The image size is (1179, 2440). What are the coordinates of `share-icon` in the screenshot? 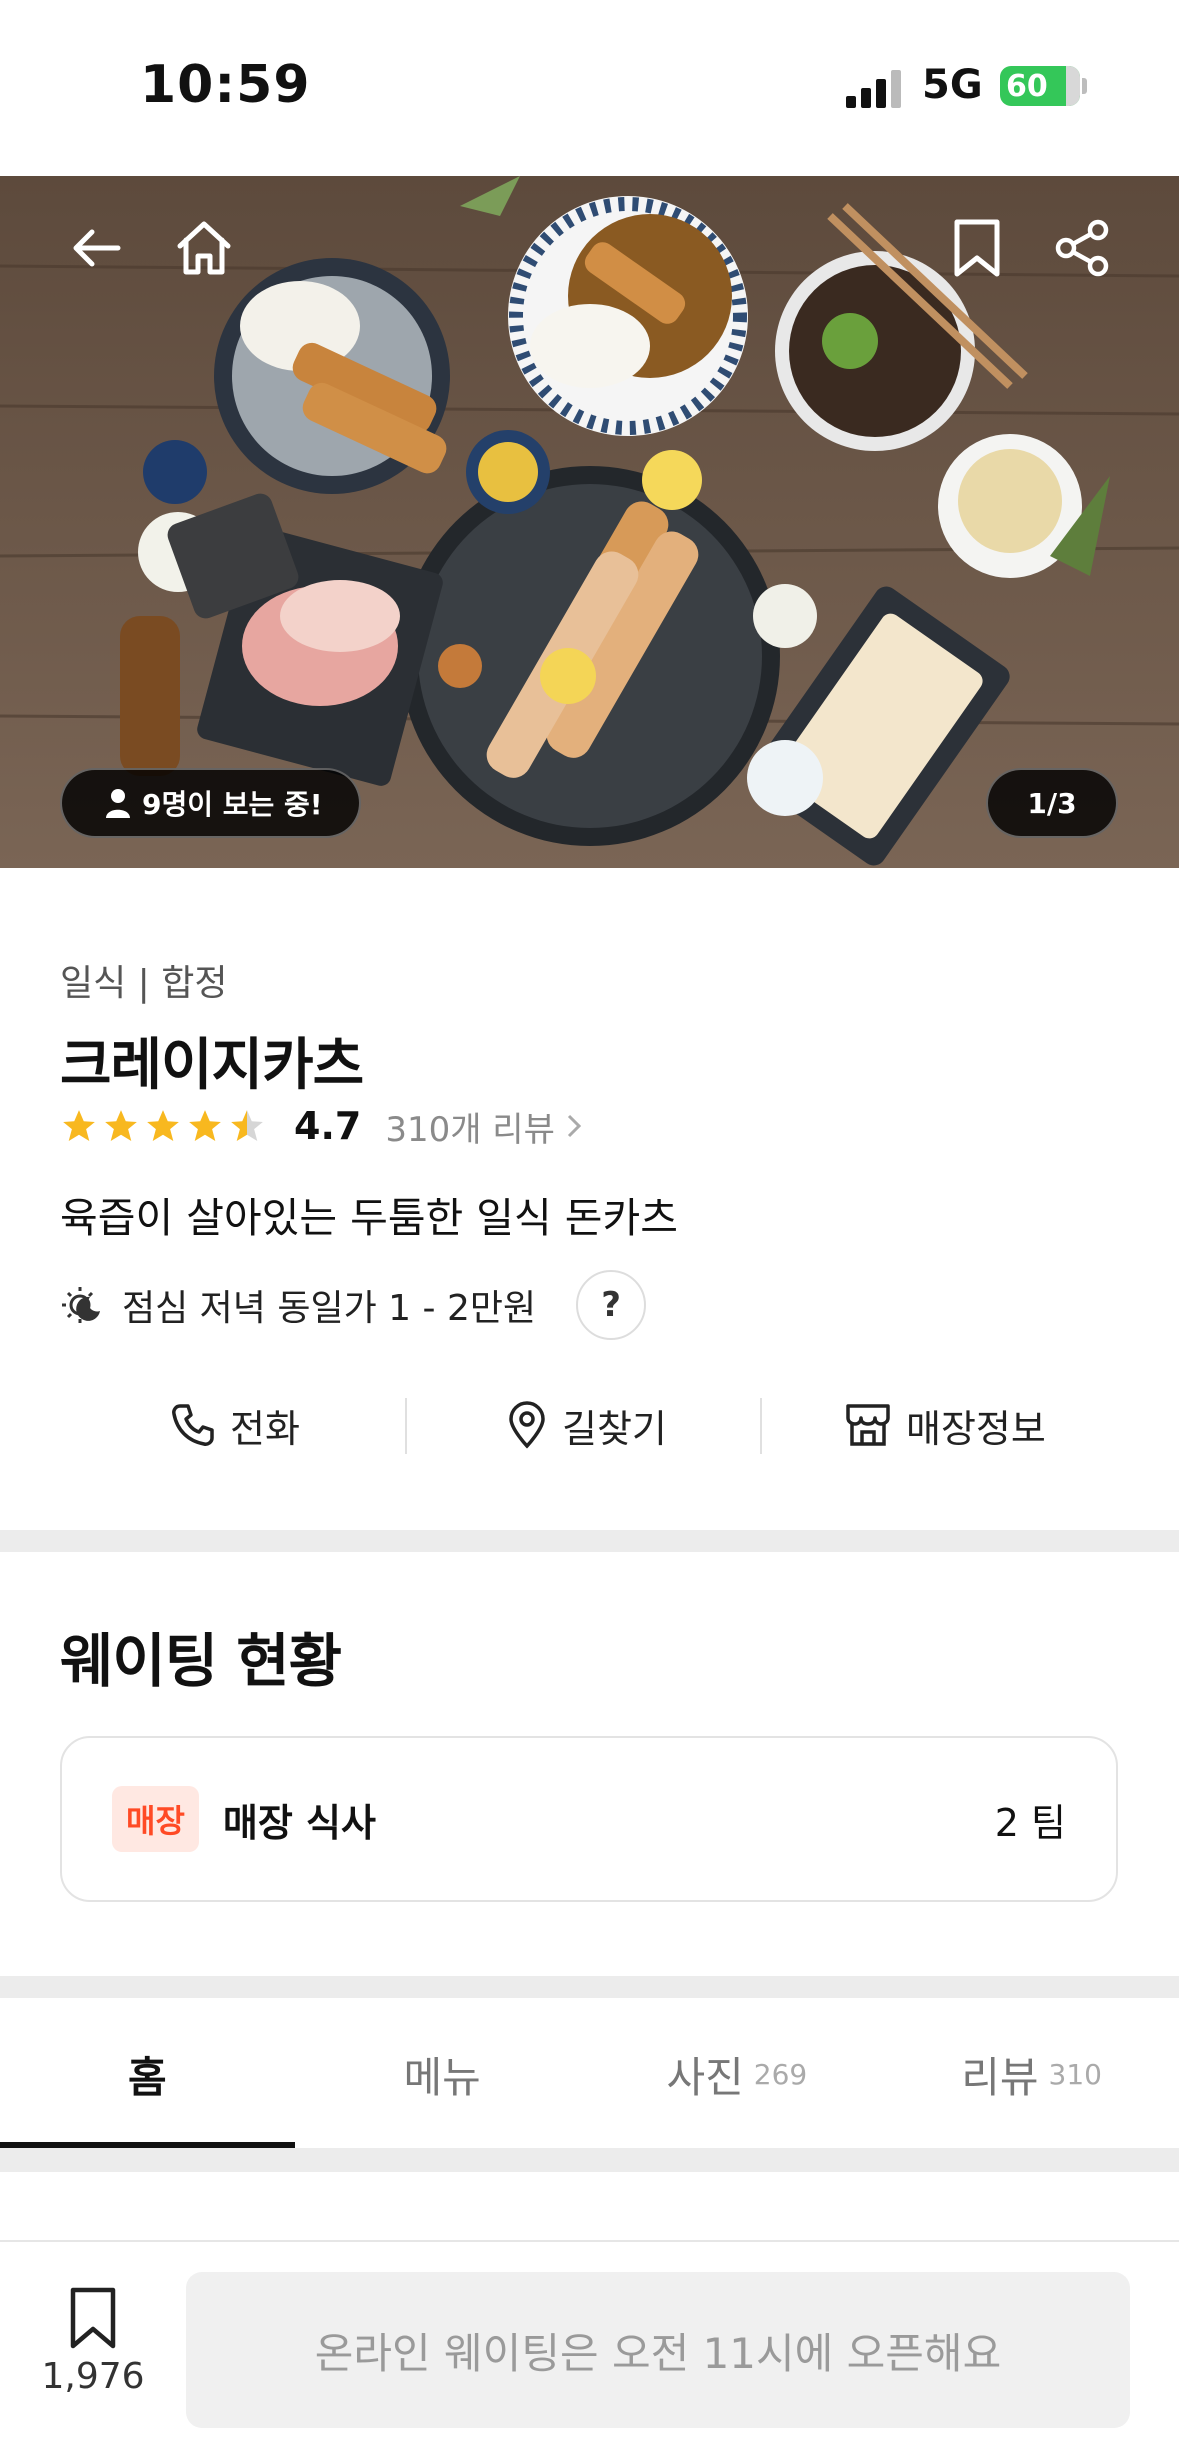 It's located at (1082, 248).